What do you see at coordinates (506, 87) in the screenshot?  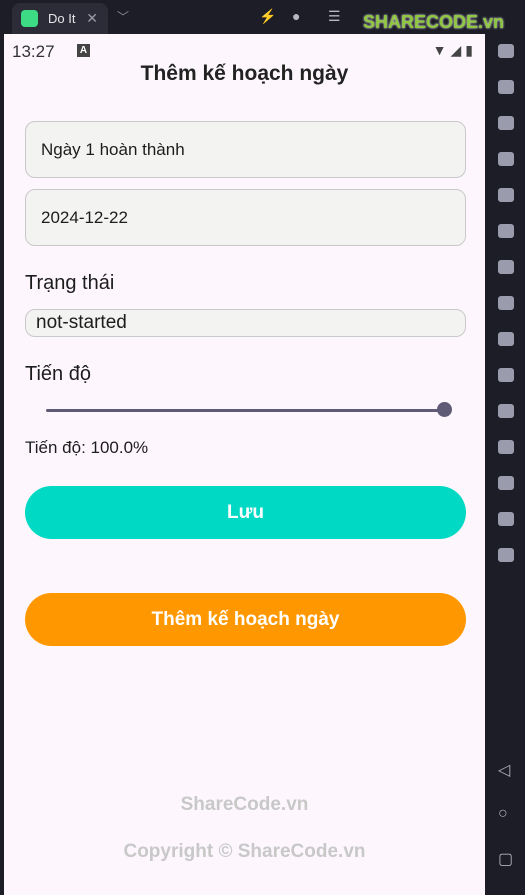 I see `keyboard-icon` at bounding box center [506, 87].